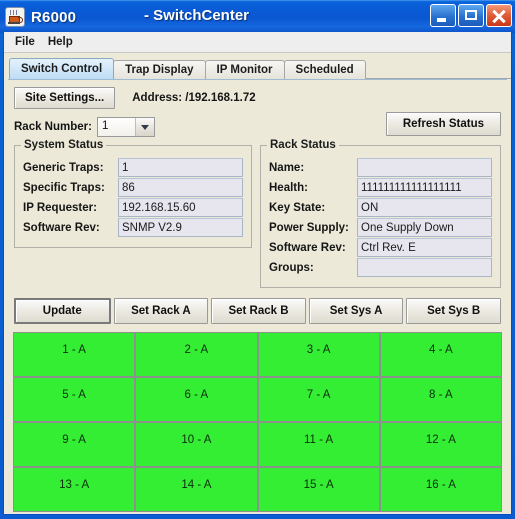  Describe the element at coordinates (74, 489) in the screenshot. I see `port-cell: 13 - A` at that location.